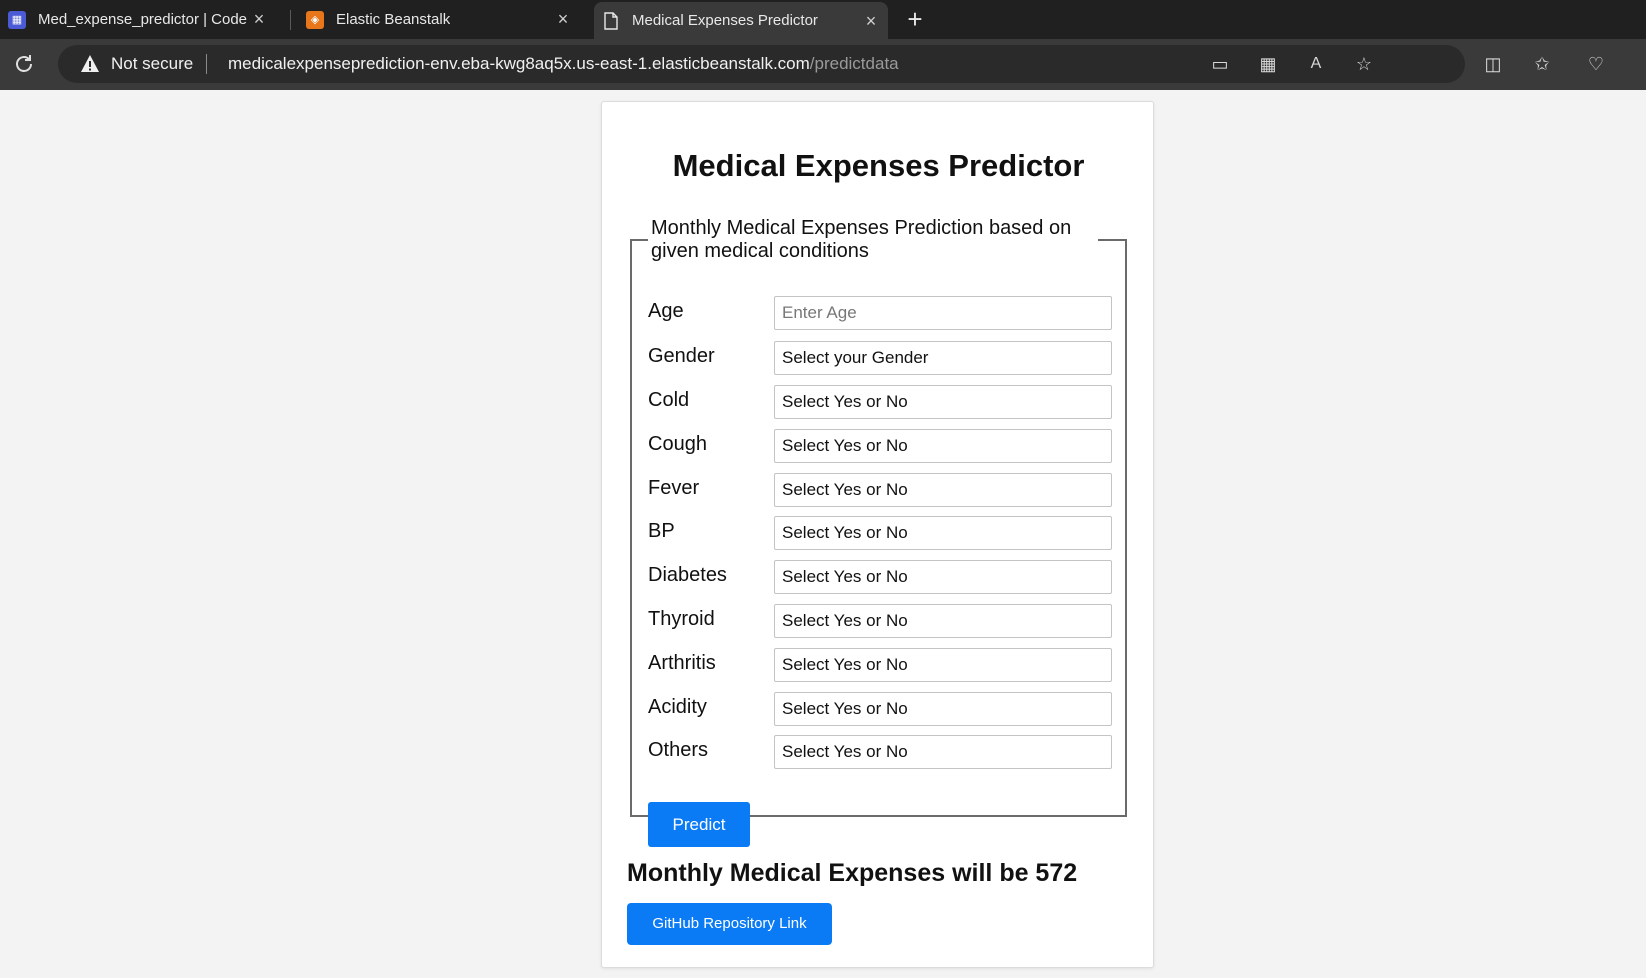 The height and width of the screenshot is (978, 1646). What do you see at coordinates (1364, 64) in the screenshot?
I see `favorite-star-icon: ☆` at bounding box center [1364, 64].